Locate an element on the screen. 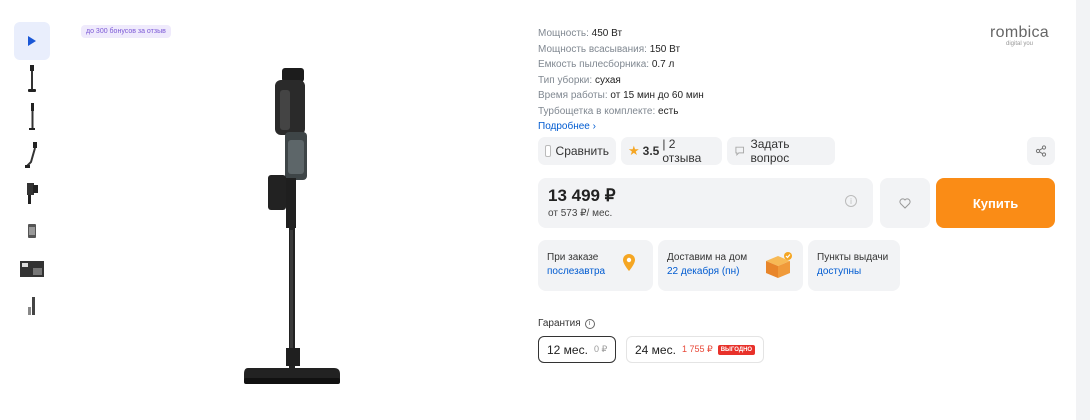  spec-row: Турбощетка в комплекте: есть is located at coordinates (608, 111).